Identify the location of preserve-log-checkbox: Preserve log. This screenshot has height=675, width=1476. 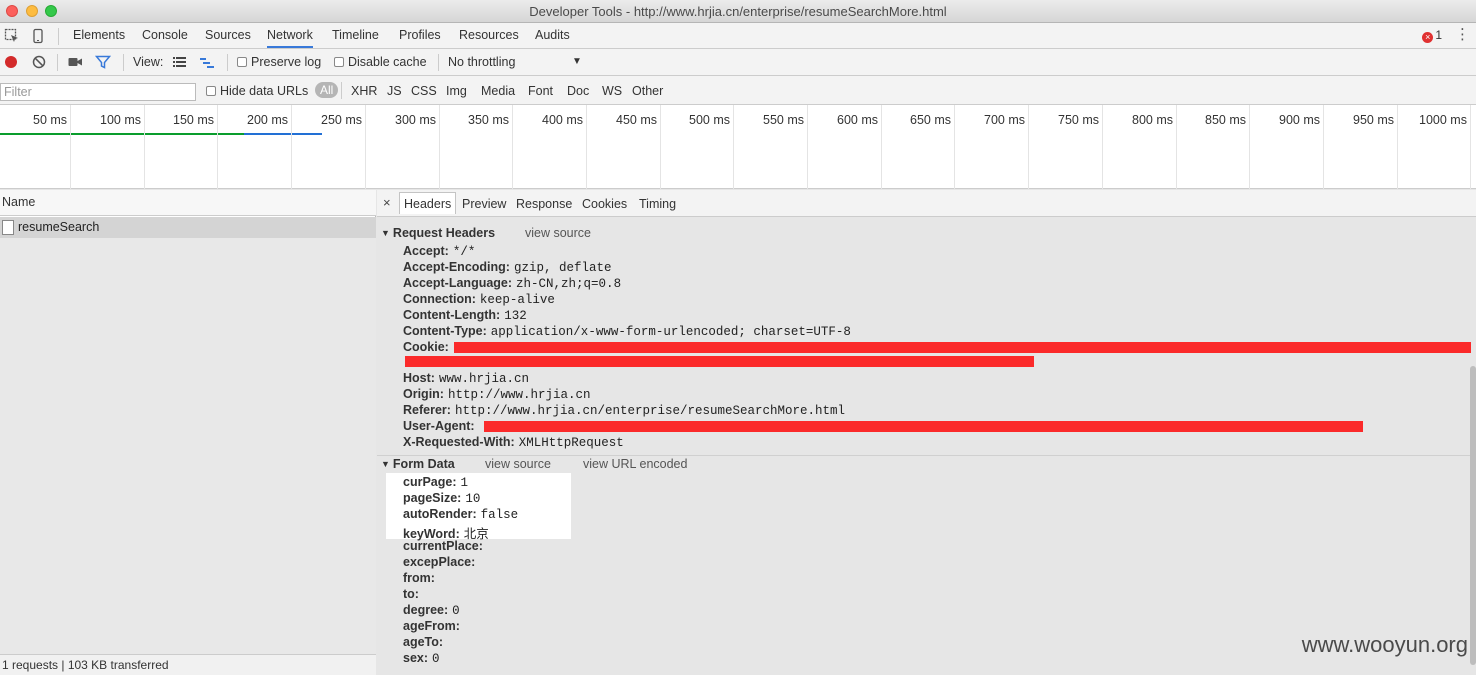
(279, 62).